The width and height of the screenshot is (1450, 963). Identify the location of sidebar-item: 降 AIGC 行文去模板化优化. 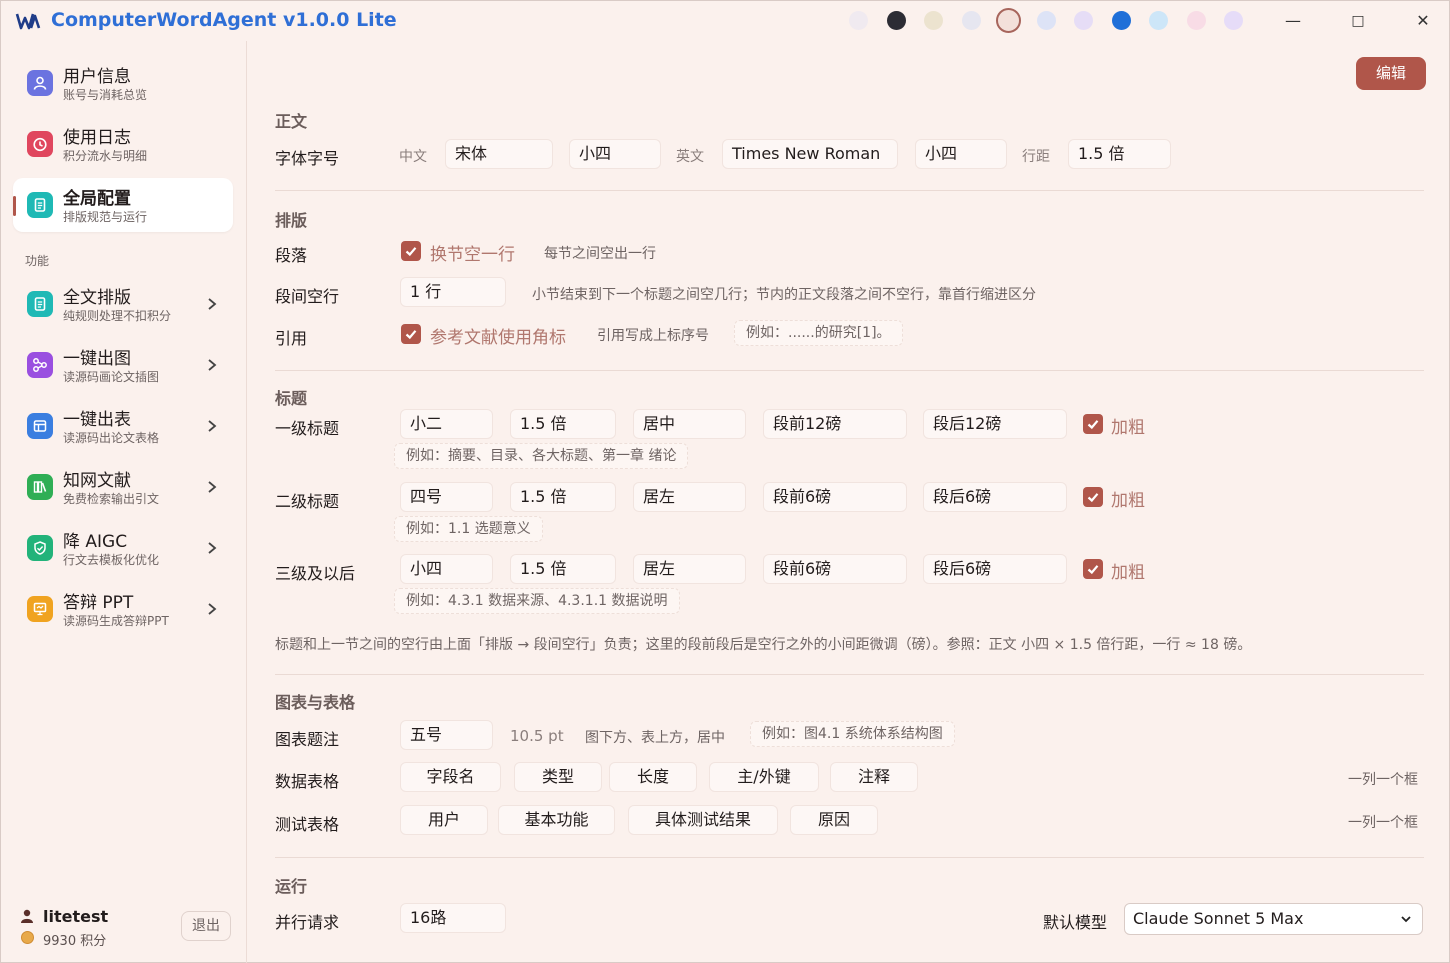
(123, 548).